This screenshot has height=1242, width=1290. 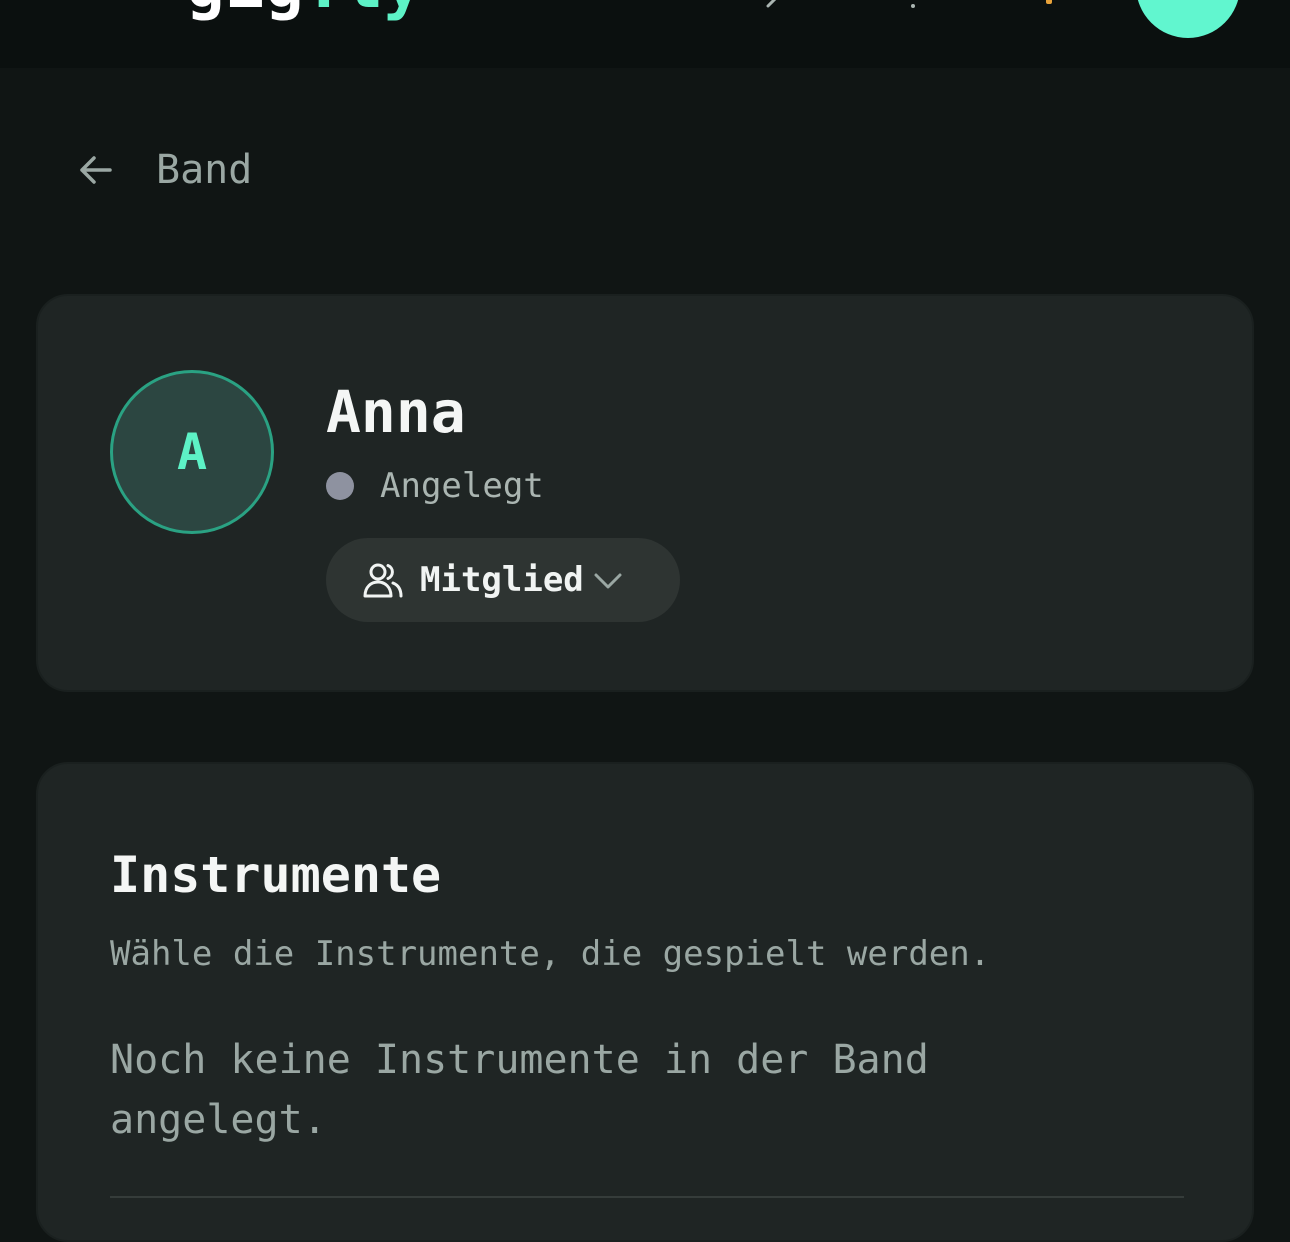 I want to click on arrow-left-icon, so click(x=96, y=170).